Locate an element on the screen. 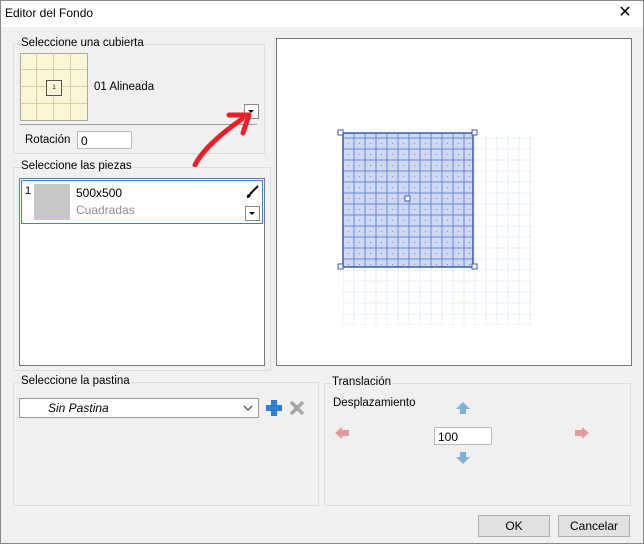 This screenshot has width=644, height=544. pieces-list: 1 500x500 Cuadradas is located at coordinates (142, 272).